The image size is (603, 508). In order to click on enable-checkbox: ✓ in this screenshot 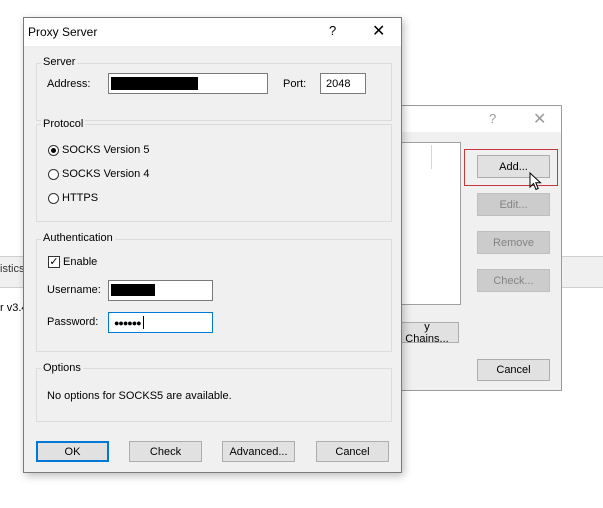, I will do `click(54, 262)`.